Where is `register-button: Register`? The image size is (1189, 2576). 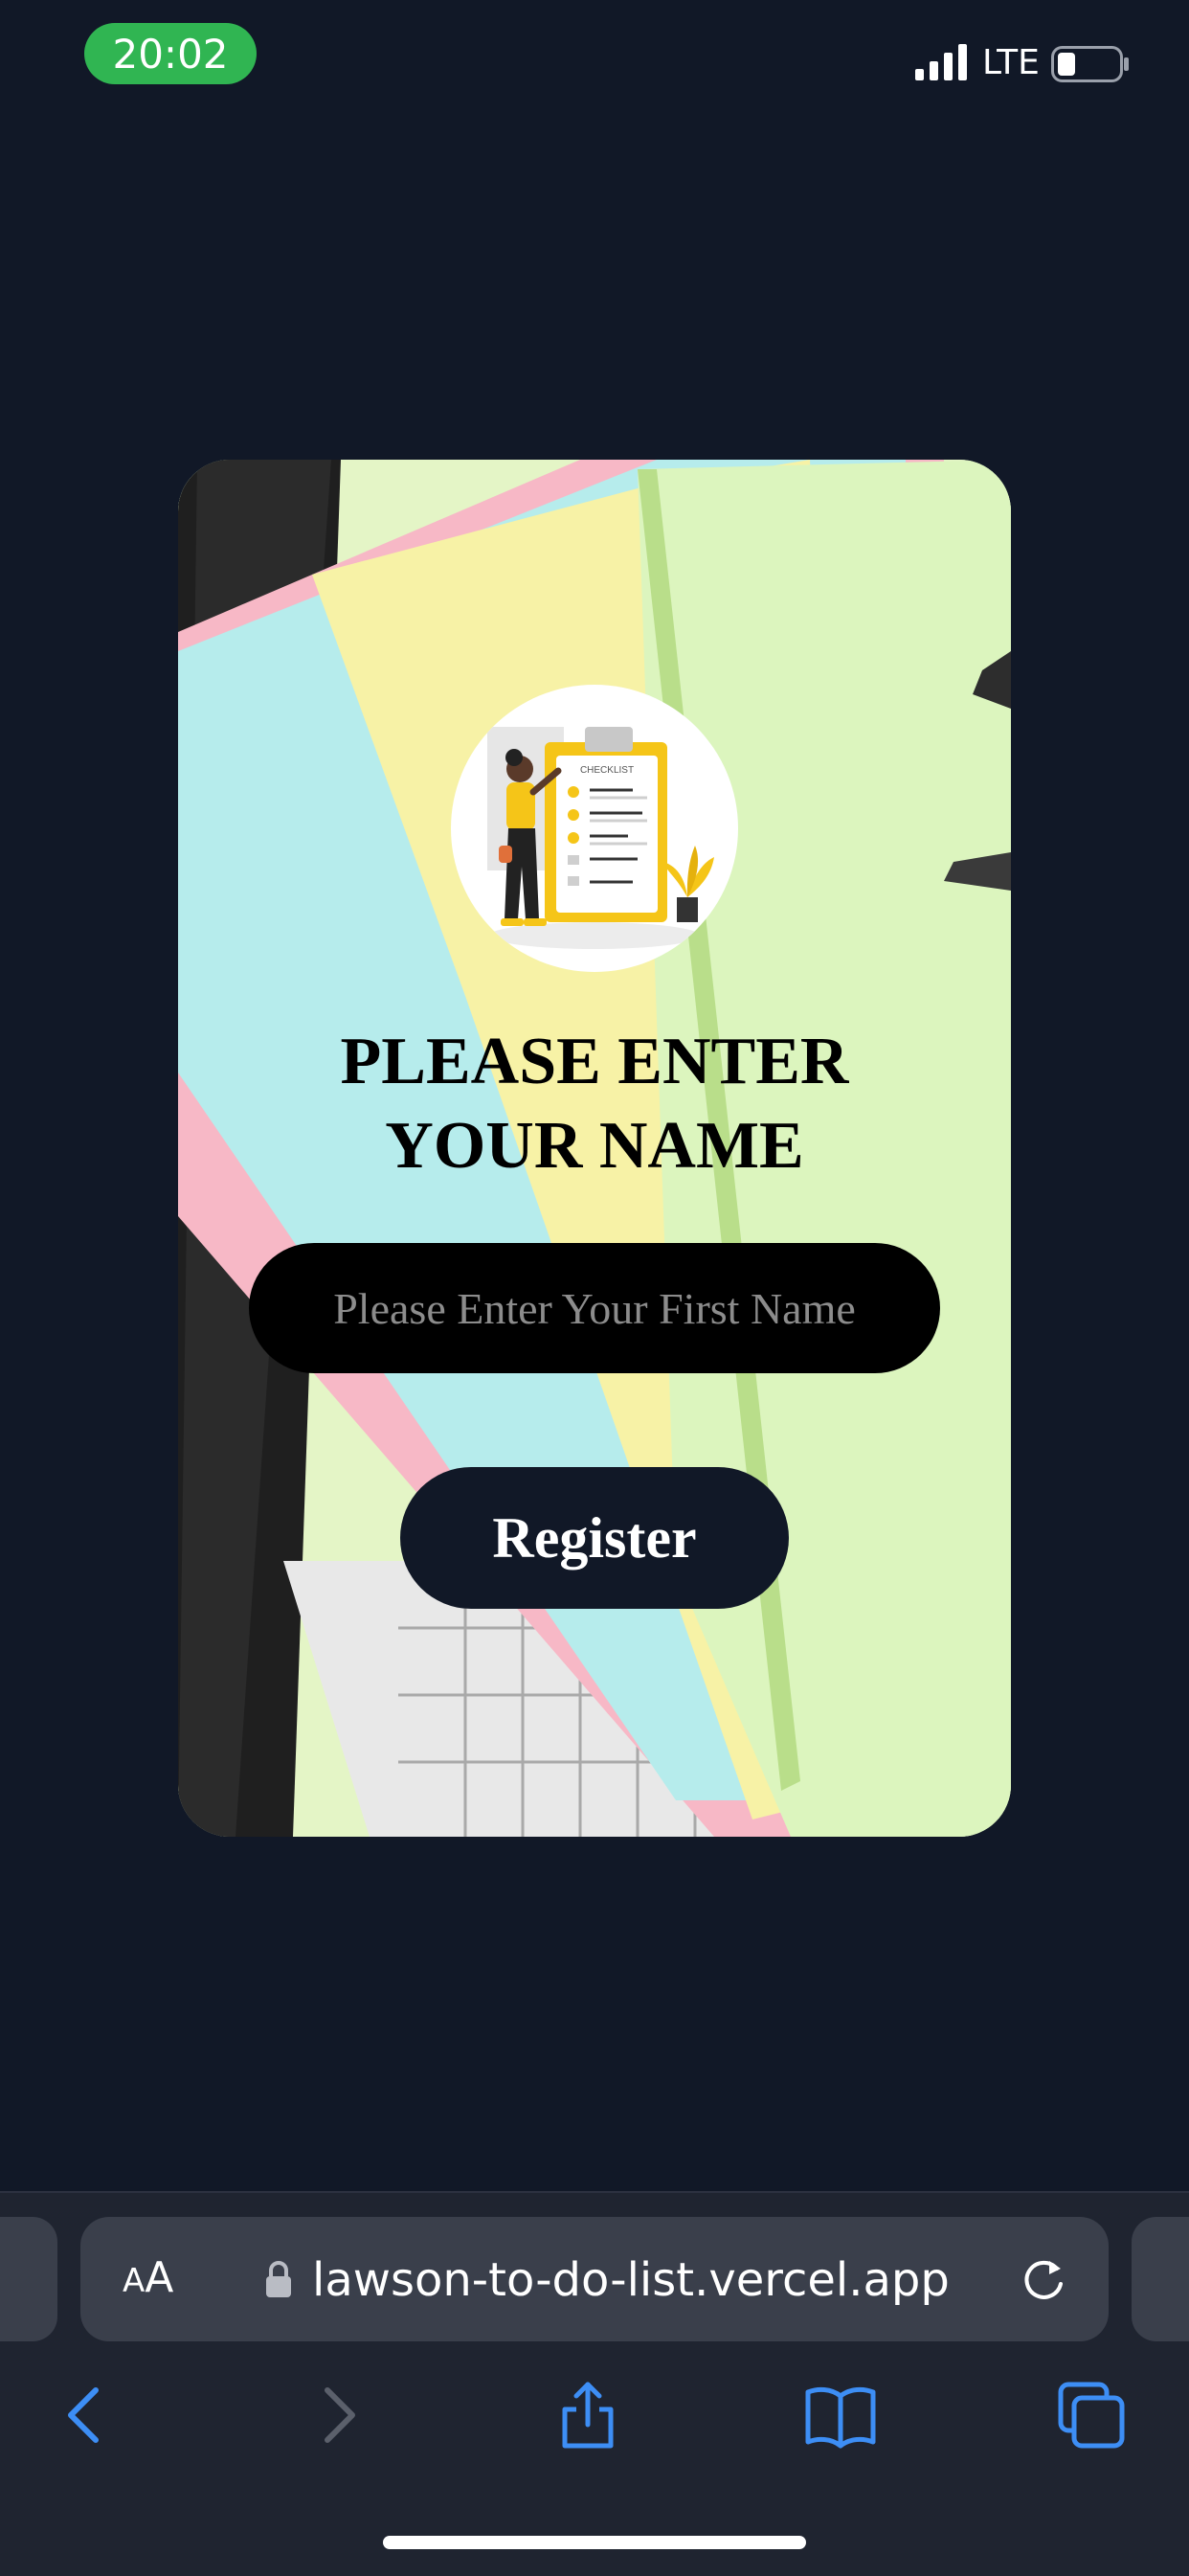
register-button: Register is located at coordinates (594, 1538).